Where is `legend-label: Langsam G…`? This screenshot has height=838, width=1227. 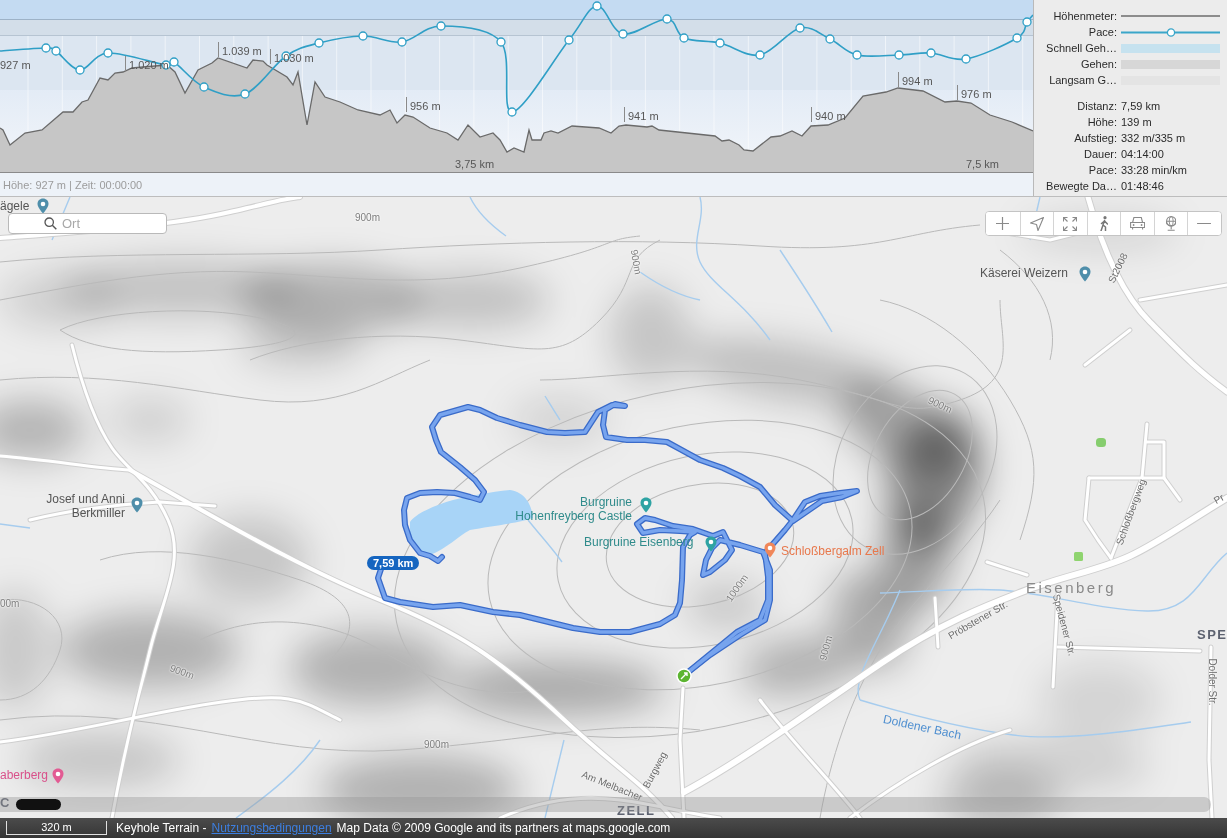 legend-label: Langsam G… is located at coordinates (1082, 80).